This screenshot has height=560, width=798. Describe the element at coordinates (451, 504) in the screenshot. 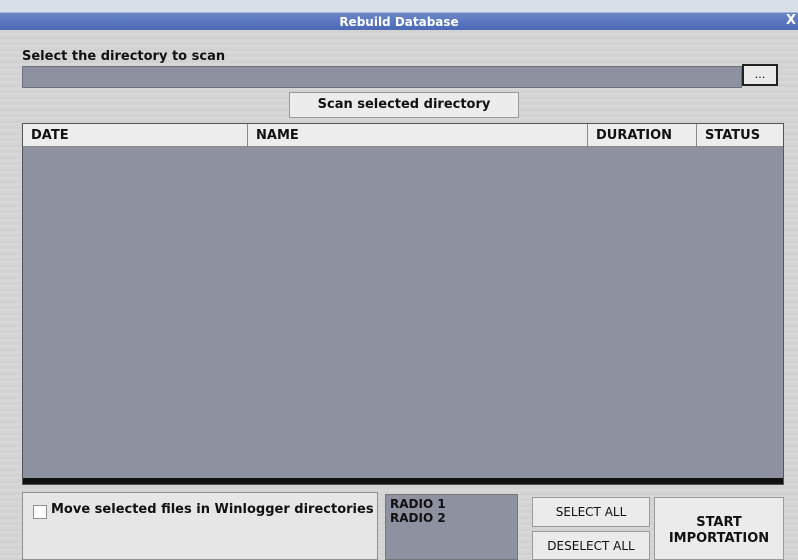

I see `list-item-radio-1: RADIO 1` at that location.